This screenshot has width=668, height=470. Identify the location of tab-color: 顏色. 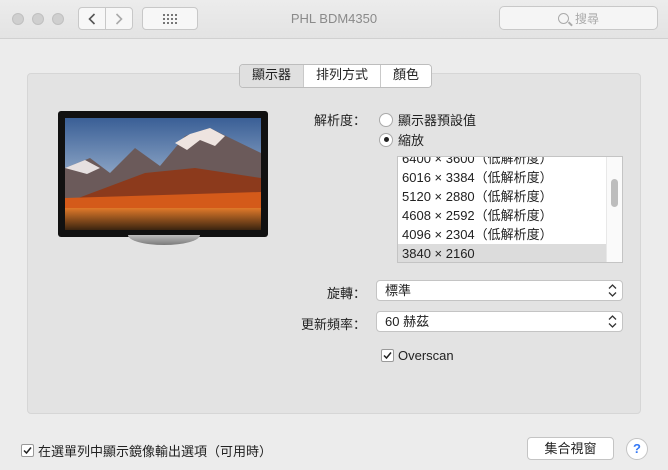
(406, 76).